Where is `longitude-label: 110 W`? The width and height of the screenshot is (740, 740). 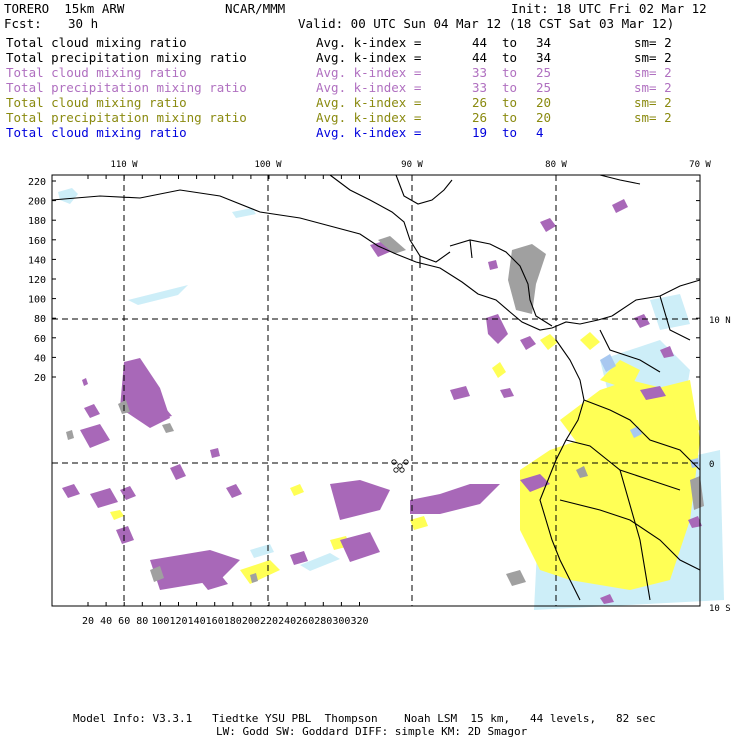 longitude-label: 110 W is located at coordinates (124, 165).